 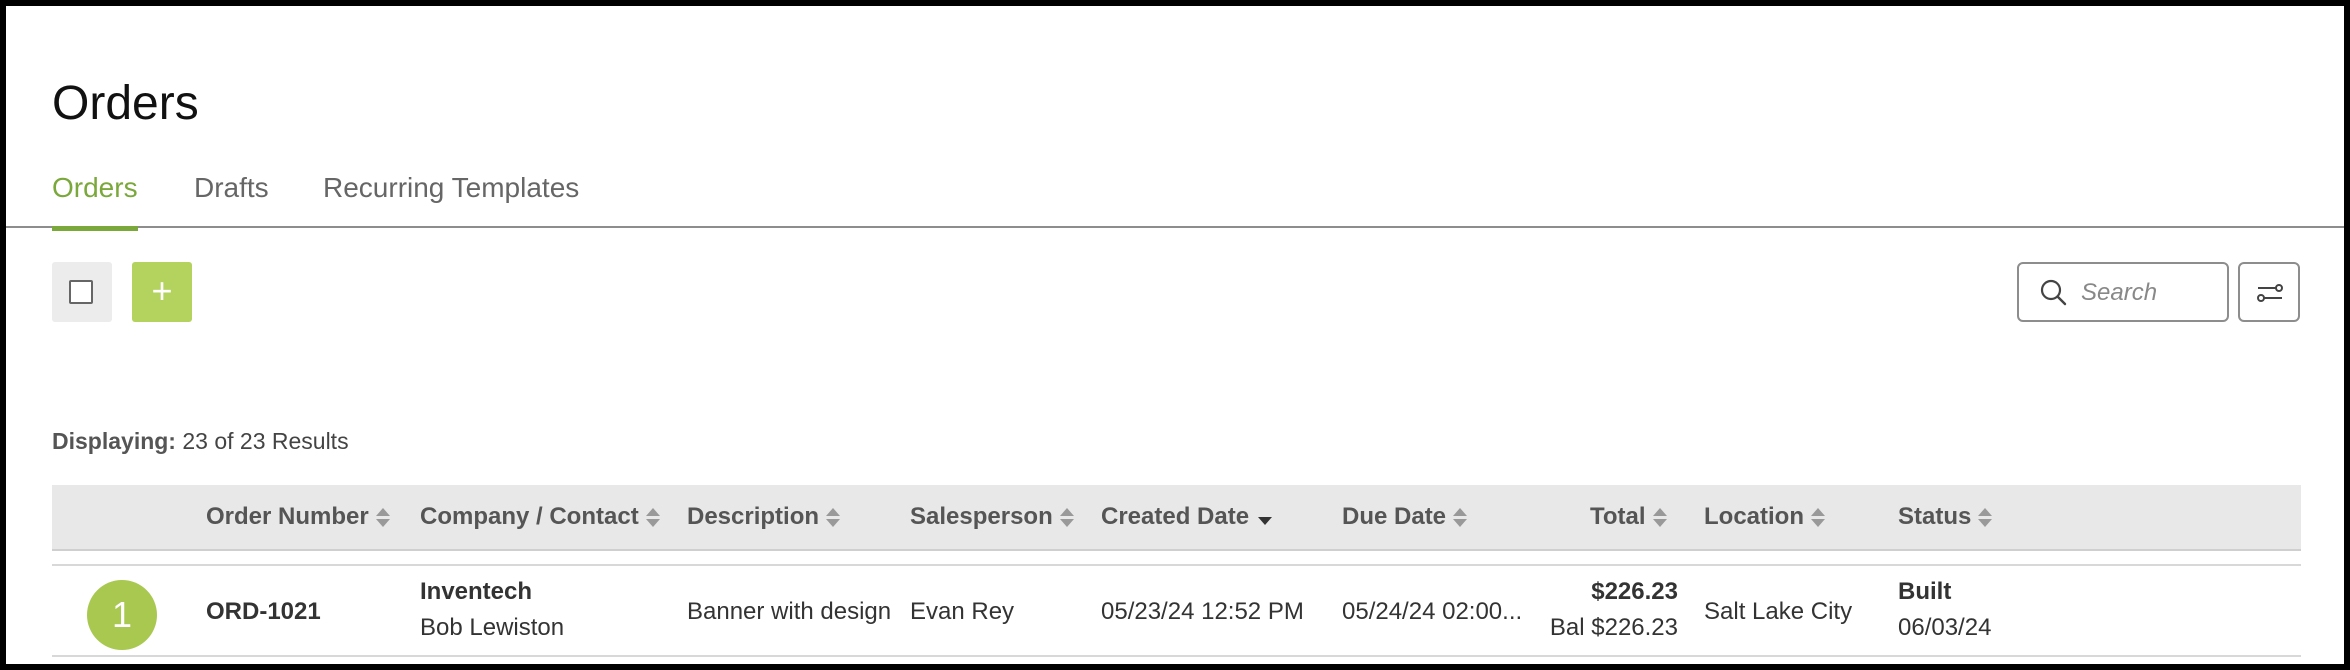 I want to click on checkbox-icon, so click(x=81, y=292).